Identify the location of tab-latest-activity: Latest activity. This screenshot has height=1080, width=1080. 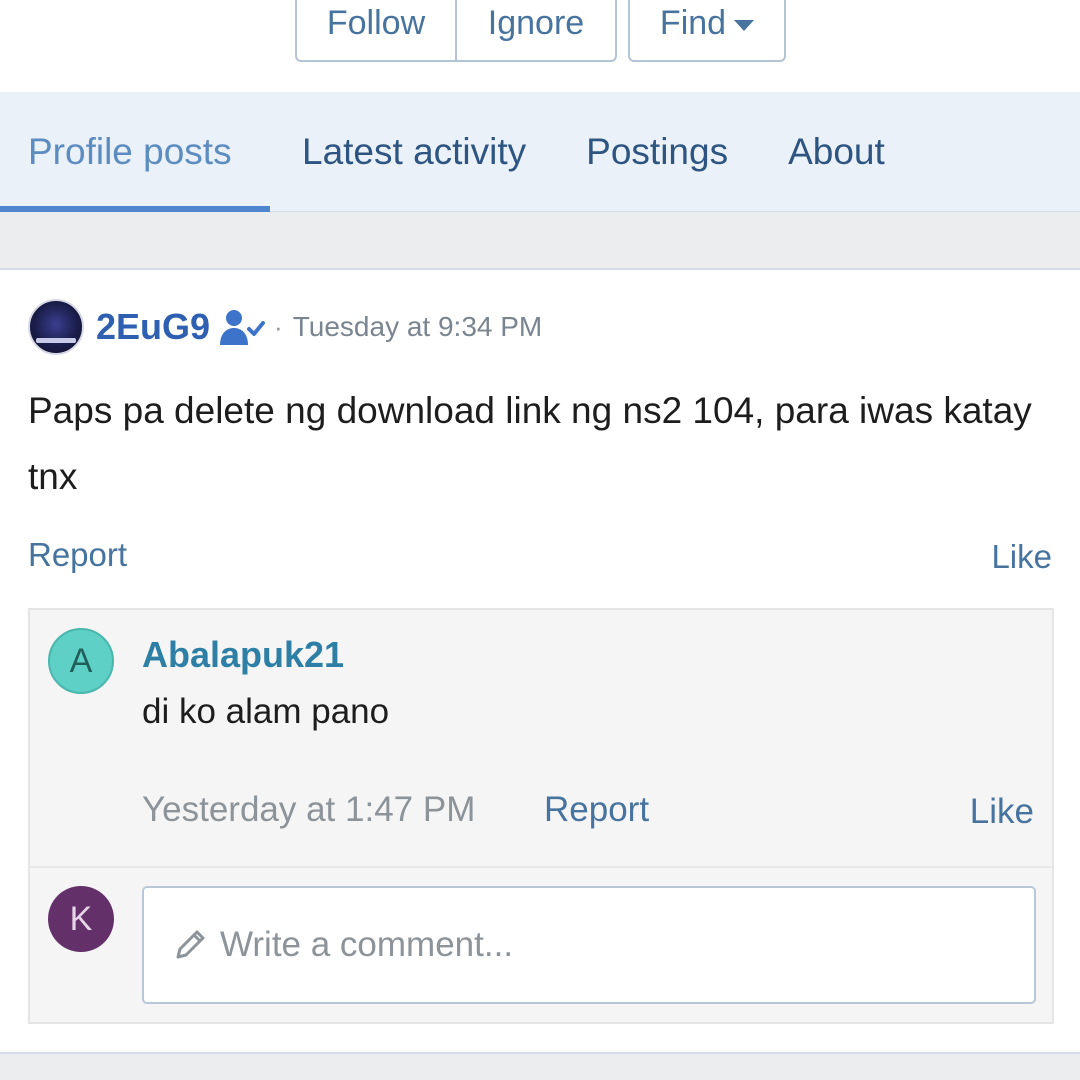
(414, 152).